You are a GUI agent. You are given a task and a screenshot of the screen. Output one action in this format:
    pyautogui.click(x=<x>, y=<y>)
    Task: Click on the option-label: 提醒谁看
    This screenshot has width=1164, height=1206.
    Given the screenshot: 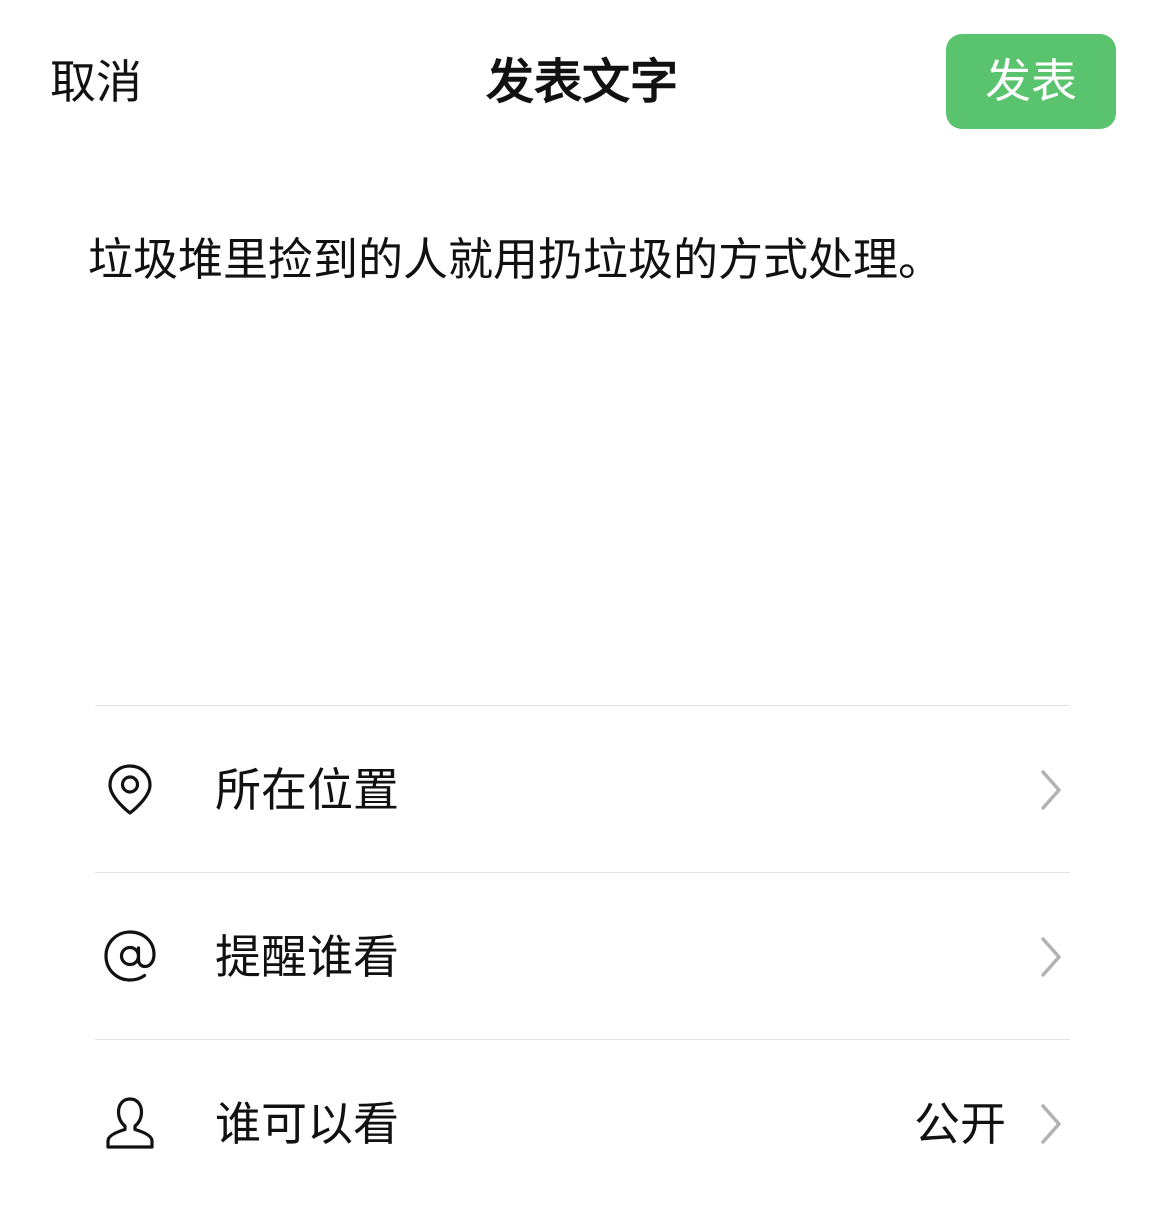 What is the action you would take?
    pyautogui.click(x=307, y=957)
    